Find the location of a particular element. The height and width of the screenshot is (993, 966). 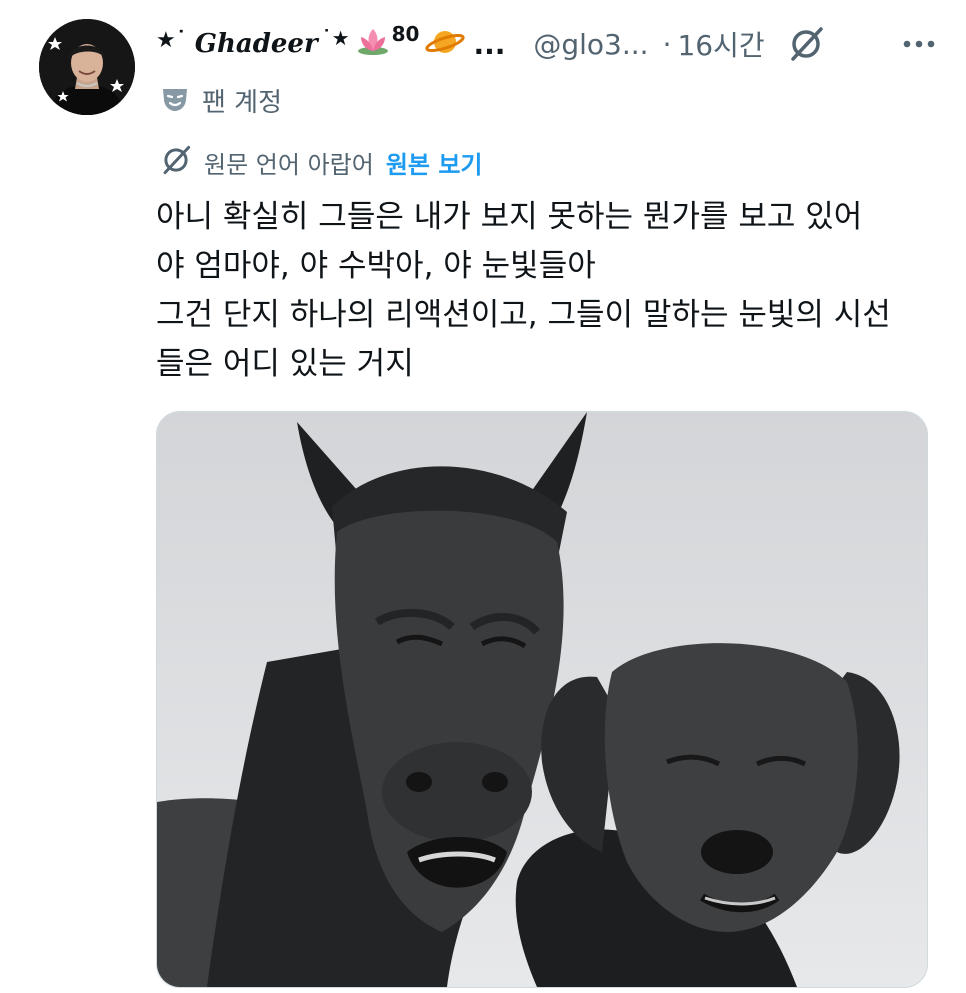

show-original-link: 원본 보기 is located at coordinates (434, 162).